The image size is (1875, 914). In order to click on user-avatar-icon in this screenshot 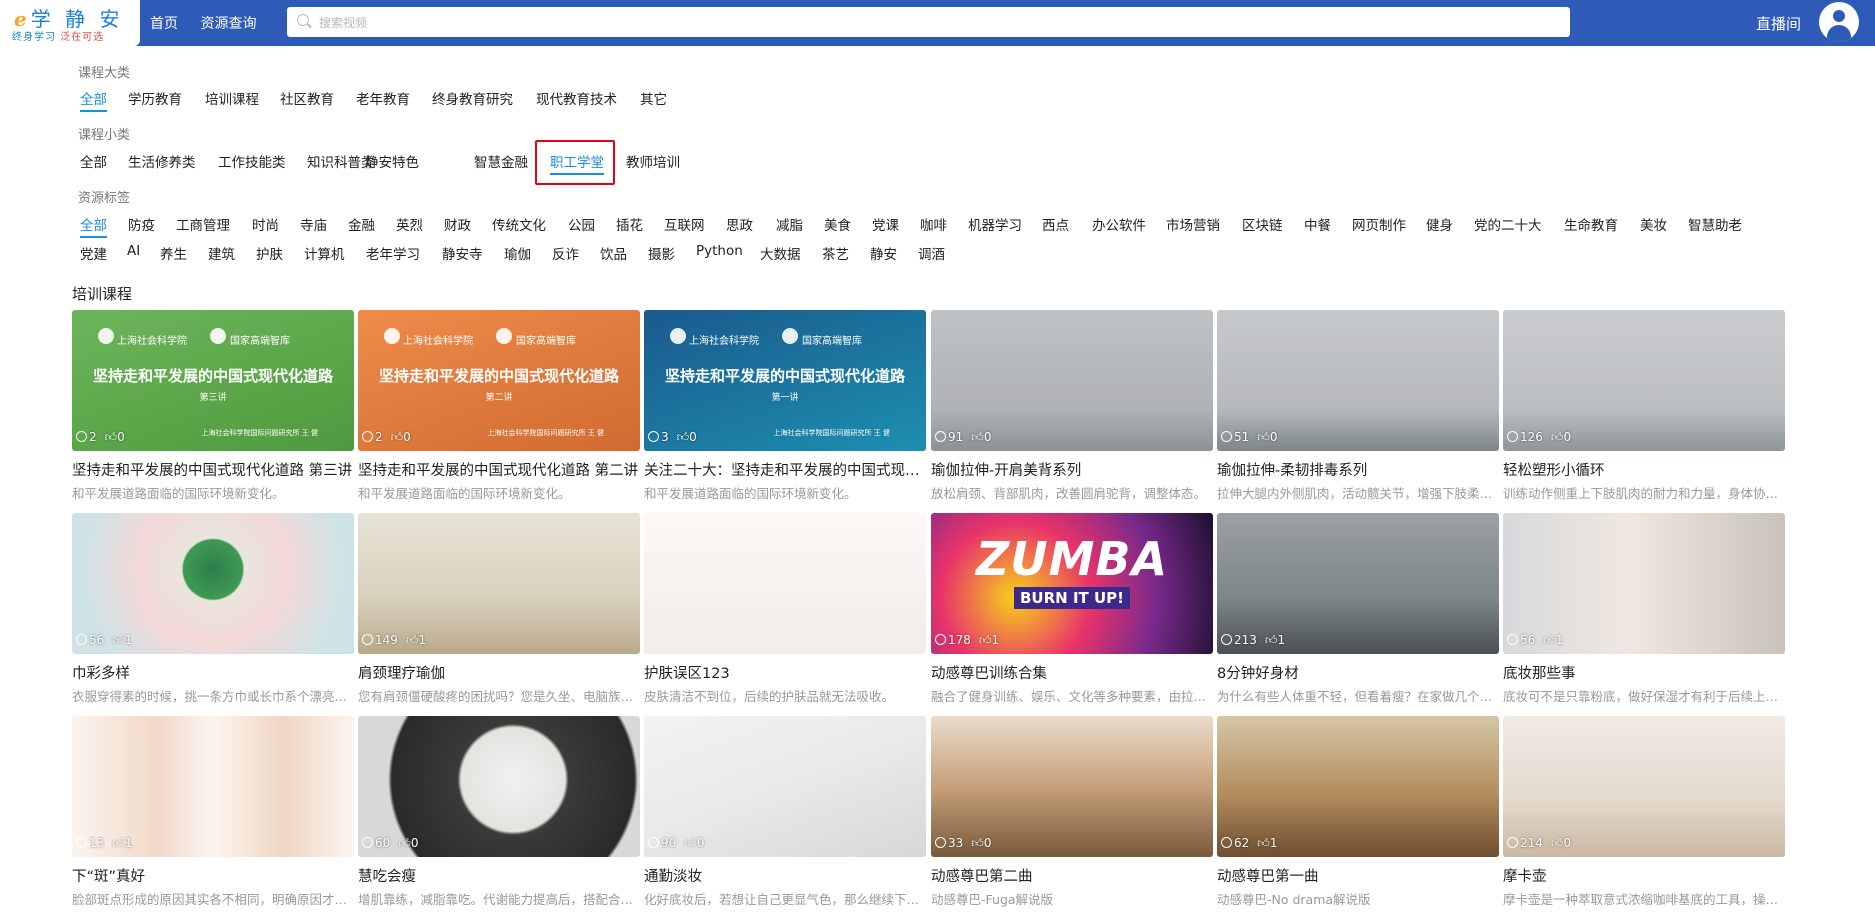, I will do `click(1839, 22)`.